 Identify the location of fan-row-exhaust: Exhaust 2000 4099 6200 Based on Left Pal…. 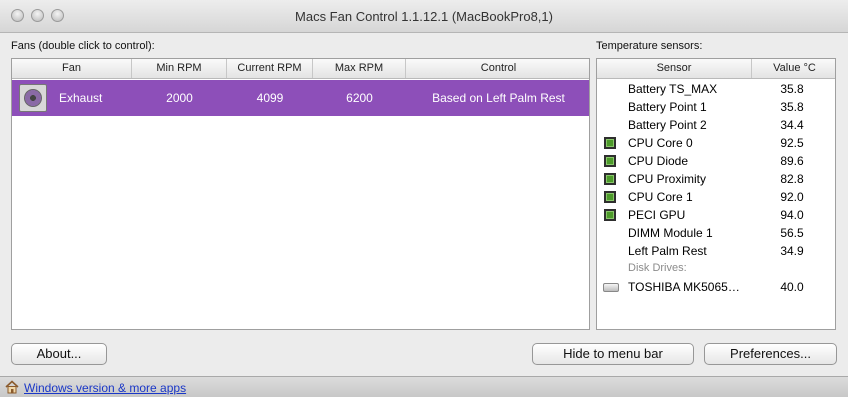
(300, 98).